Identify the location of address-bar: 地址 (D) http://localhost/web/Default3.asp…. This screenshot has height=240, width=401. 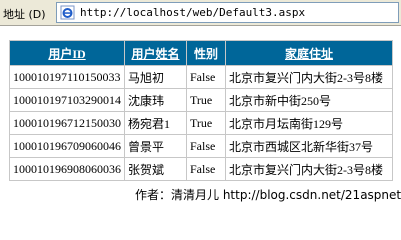
(200, 13).